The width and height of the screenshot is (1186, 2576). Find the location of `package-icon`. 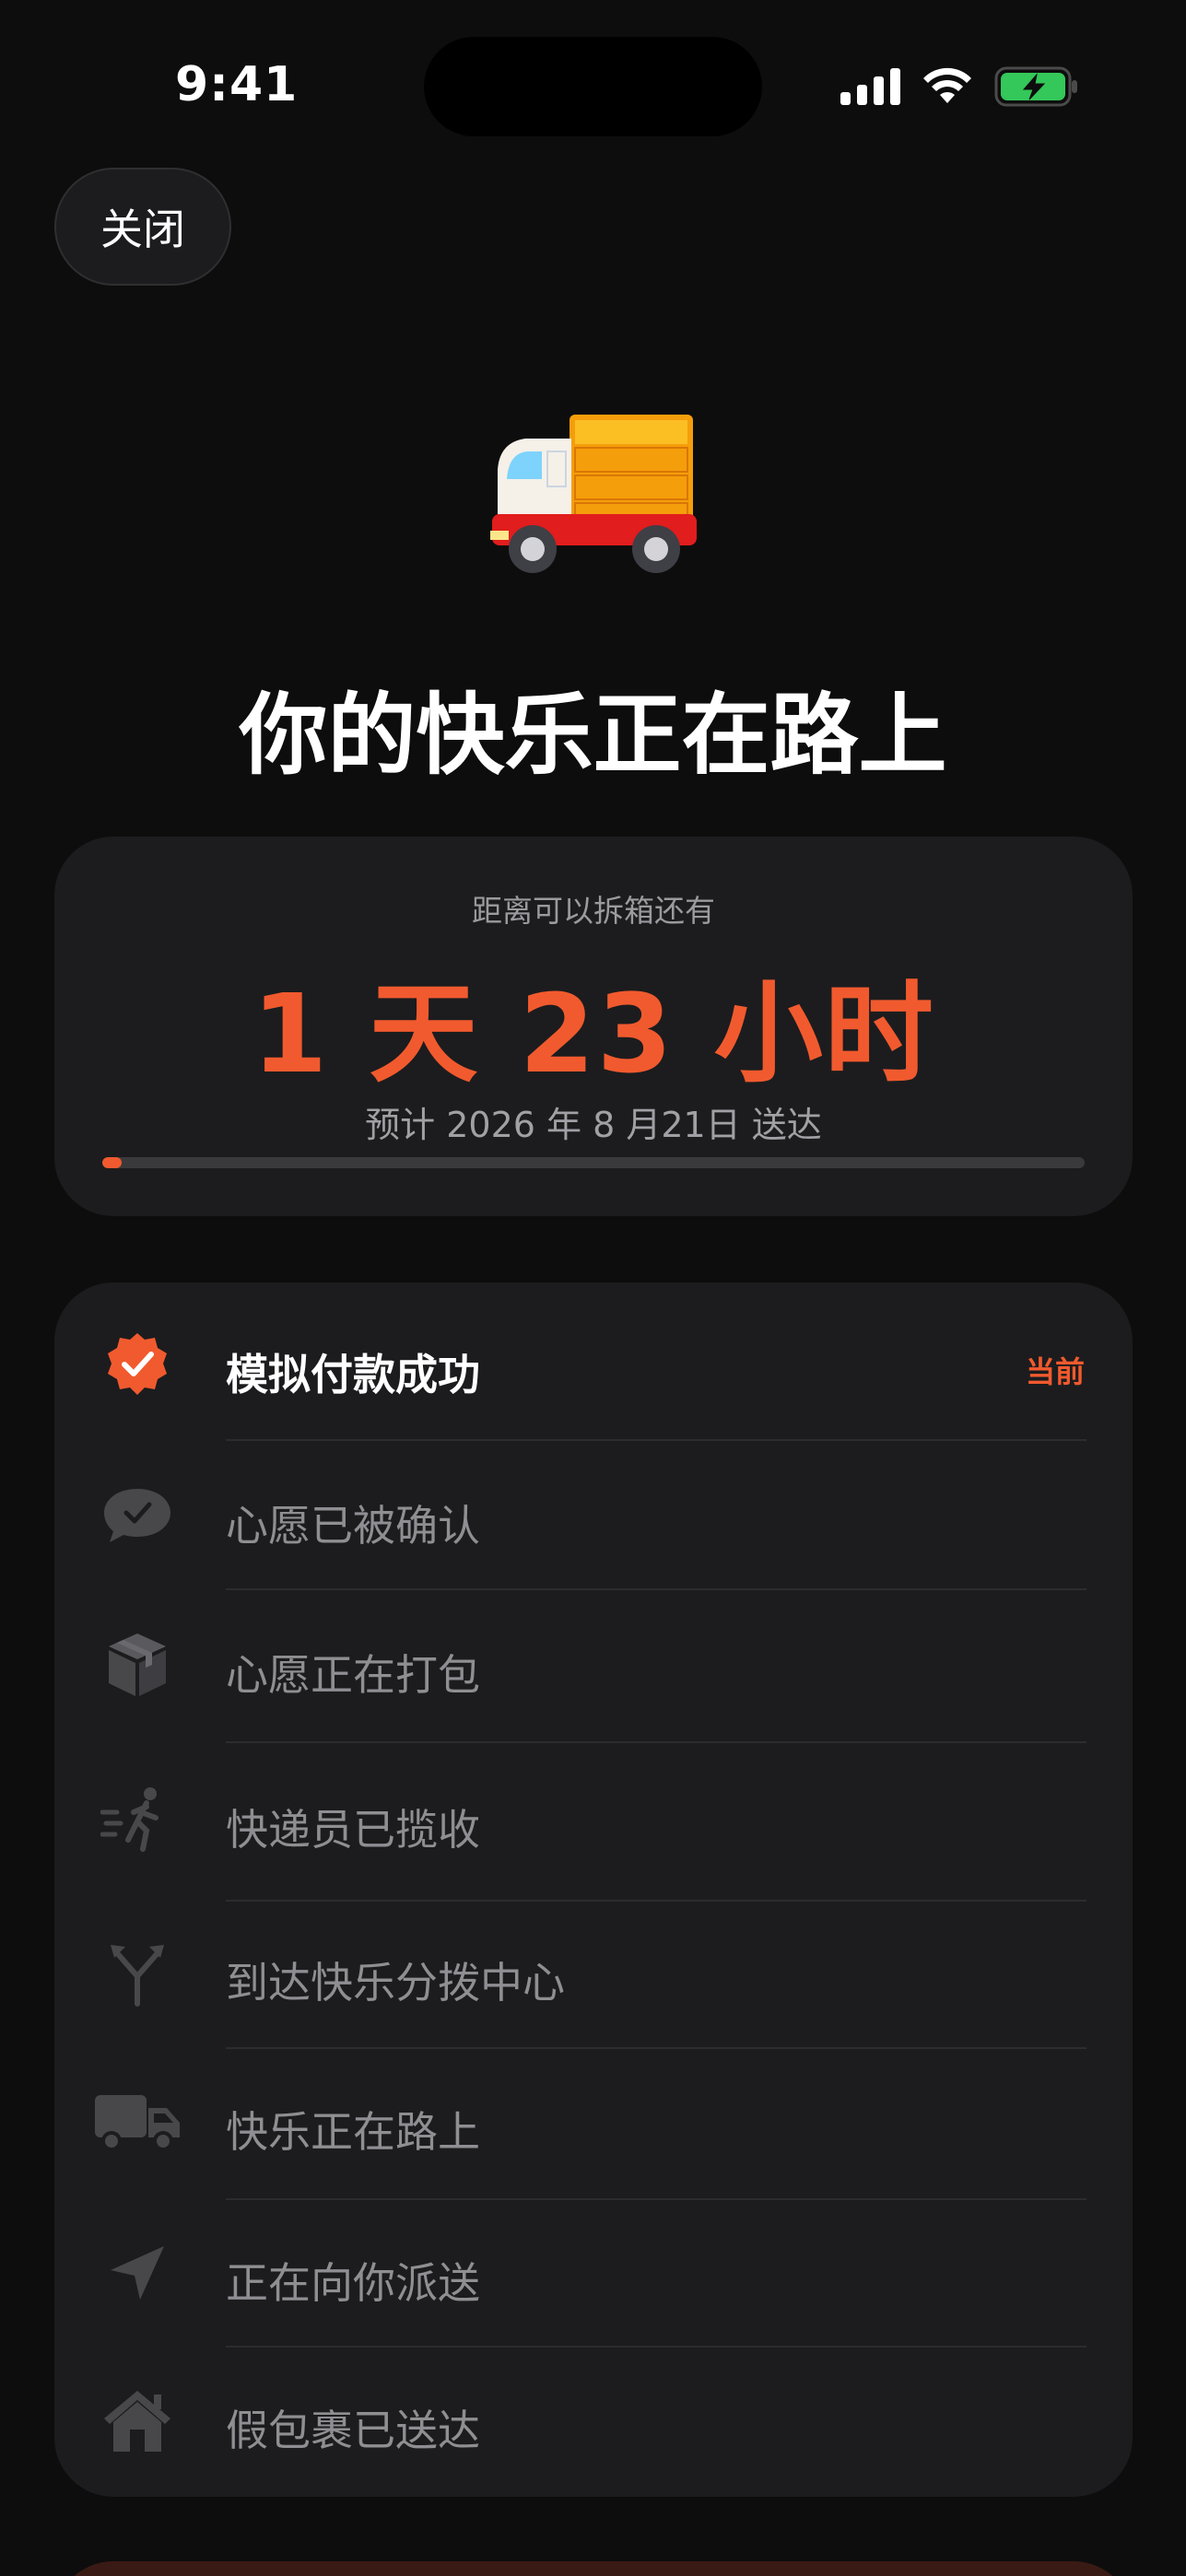

package-icon is located at coordinates (137, 1665).